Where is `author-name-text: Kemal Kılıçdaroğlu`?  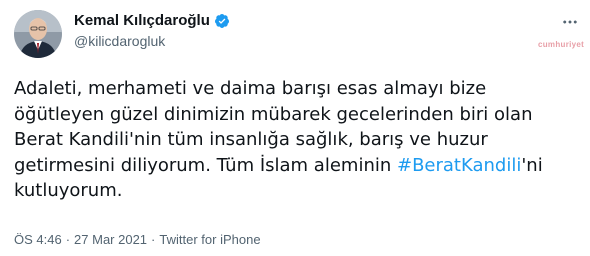
author-name-text: Kemal Kılıçdaroğlu is located at coordinates (142, 20).